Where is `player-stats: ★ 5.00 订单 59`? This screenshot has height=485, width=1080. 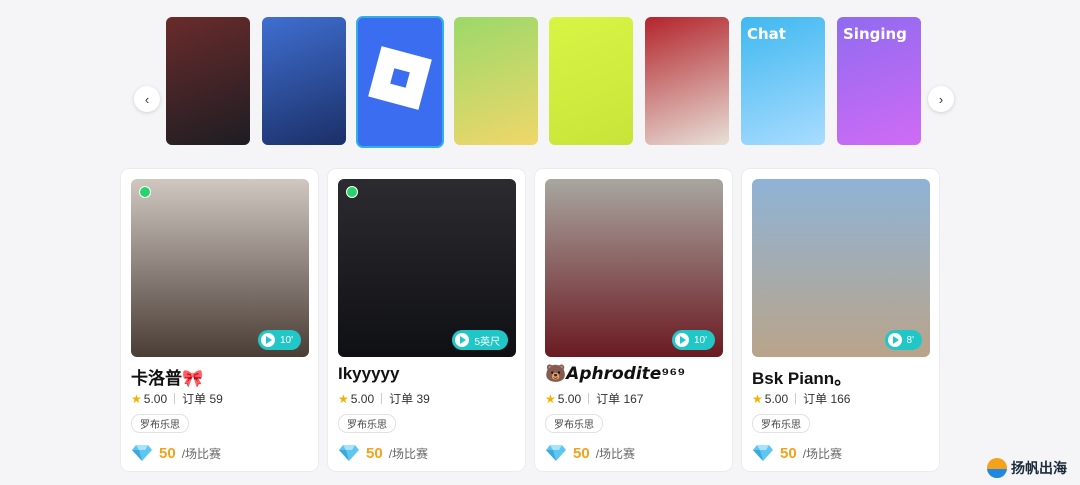 player-stats: ★ 5.00 订单 59 is located at coordinates (177, 398).